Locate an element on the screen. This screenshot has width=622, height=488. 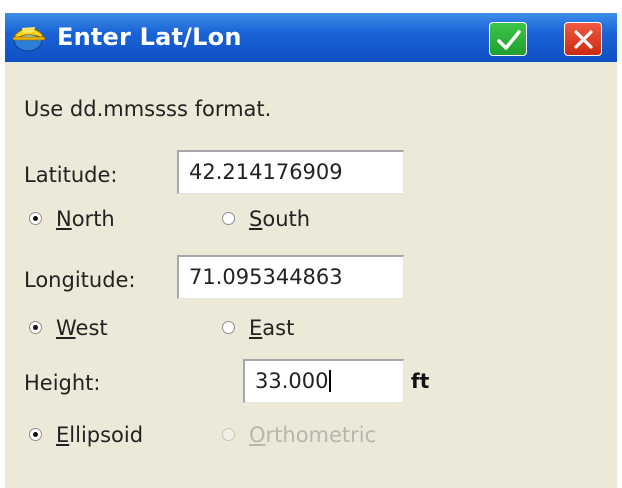
radio-north-indicator is located at coordinates (35, 218).